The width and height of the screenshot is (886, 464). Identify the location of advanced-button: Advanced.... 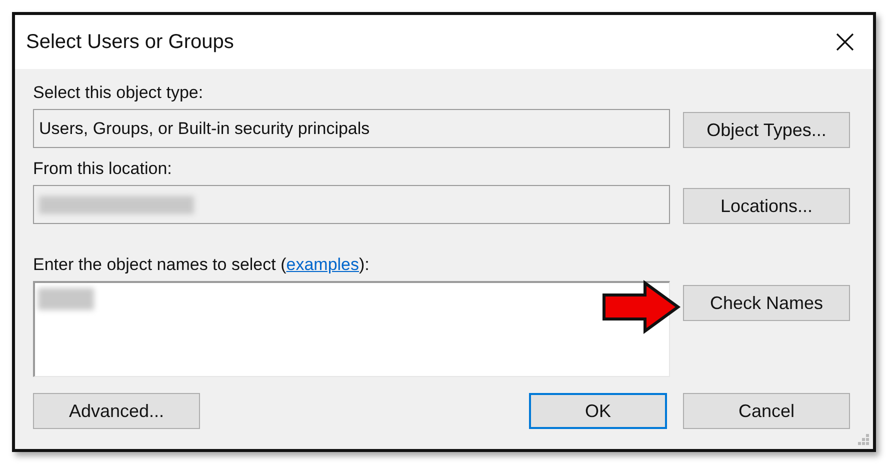
(116, 411).